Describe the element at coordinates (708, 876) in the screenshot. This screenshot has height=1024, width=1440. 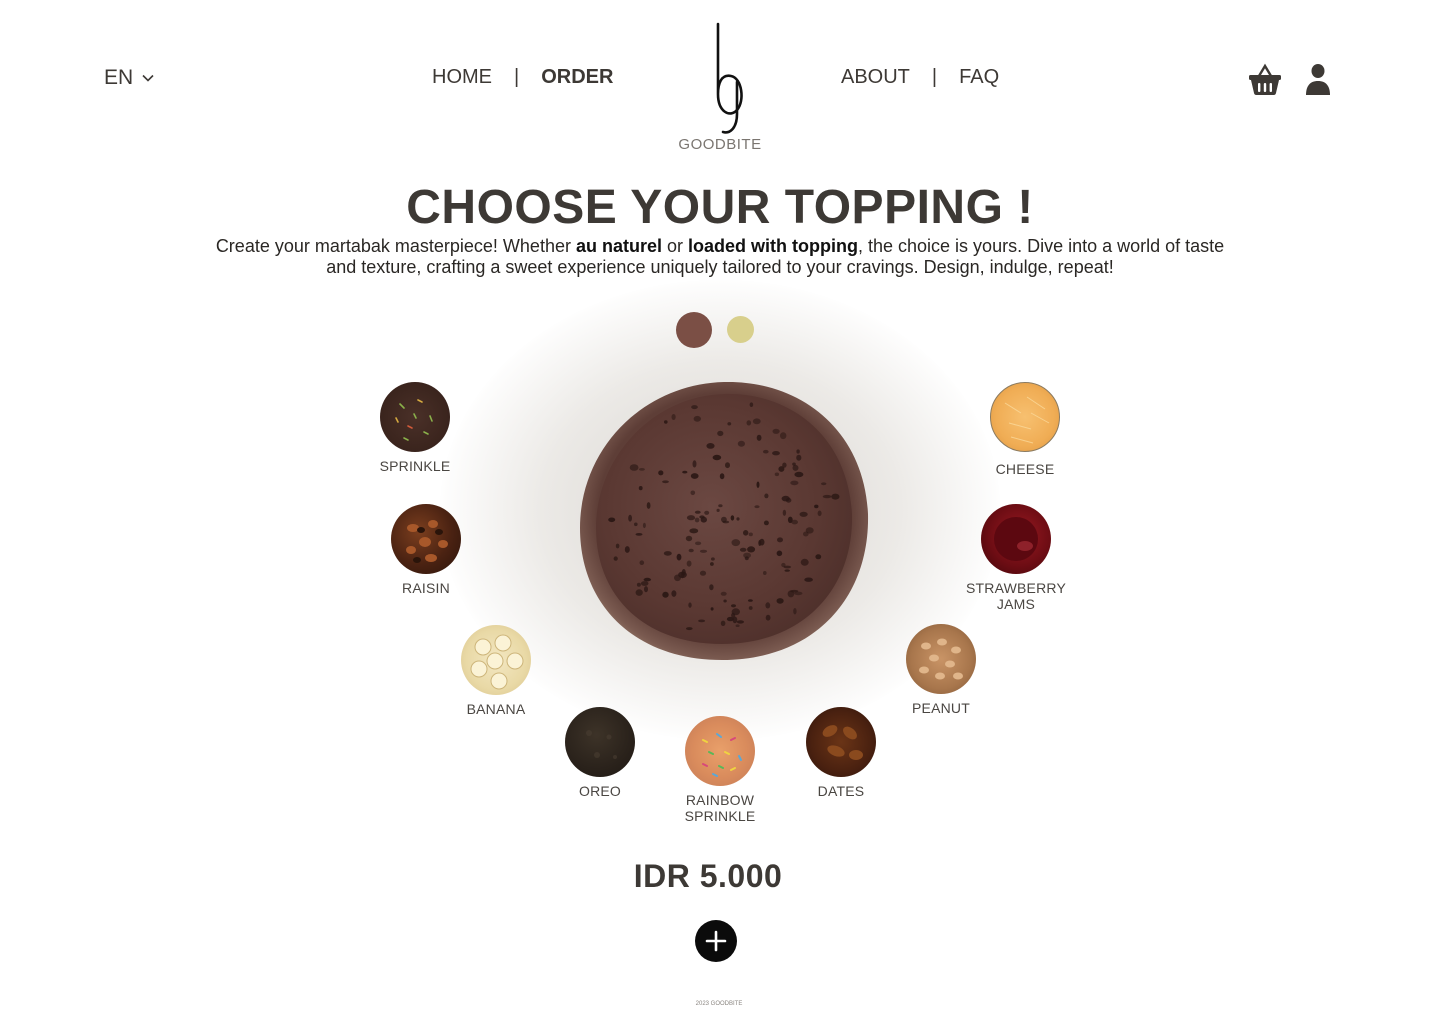
I see `price-display: IDR 5.000` at that location.